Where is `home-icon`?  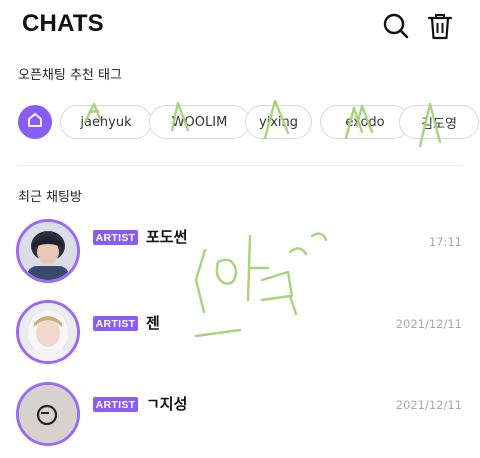 home-icon is located at coordinates (35, 122).